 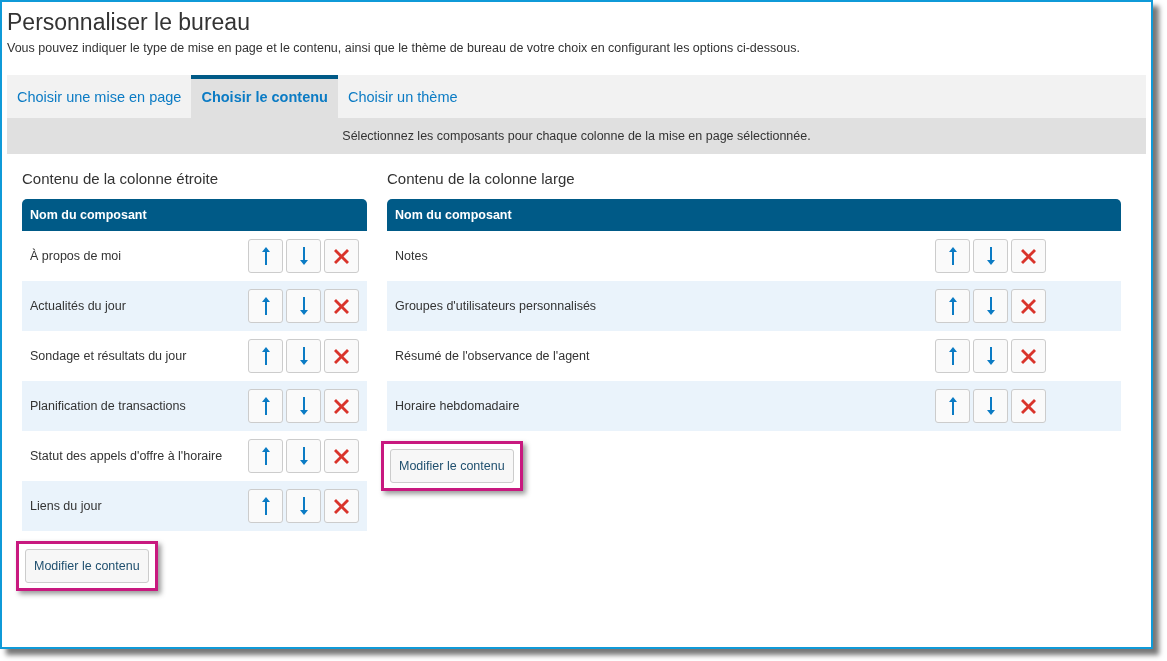 I want to click on component-name: Notes, so click(x=412, y=256).